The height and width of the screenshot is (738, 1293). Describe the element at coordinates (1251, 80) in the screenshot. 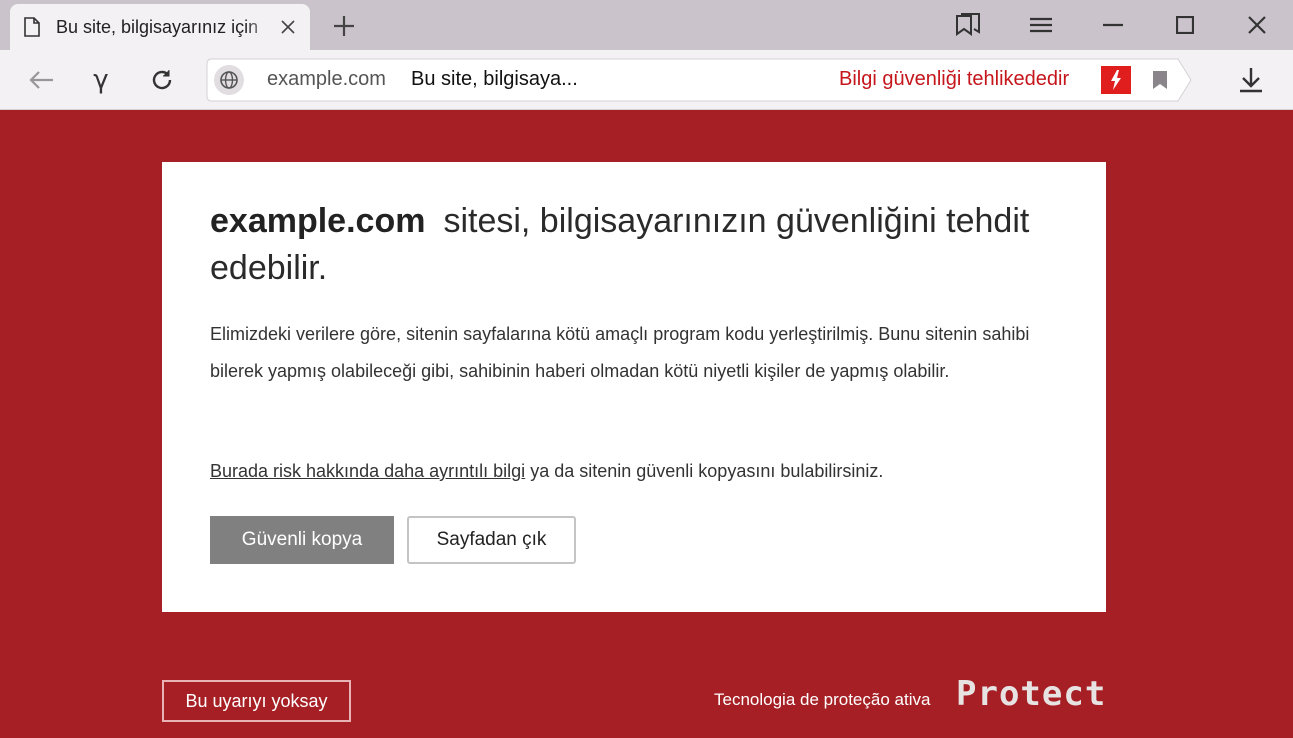

I see `download-icon` at that location.